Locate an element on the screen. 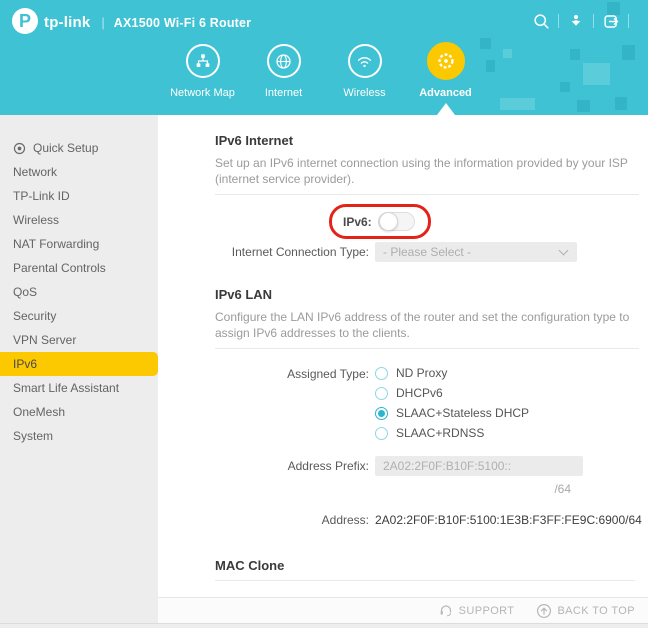 The height and width of the screenshot is (628, 648). wifi-icon is located at coordinates (364, 61).